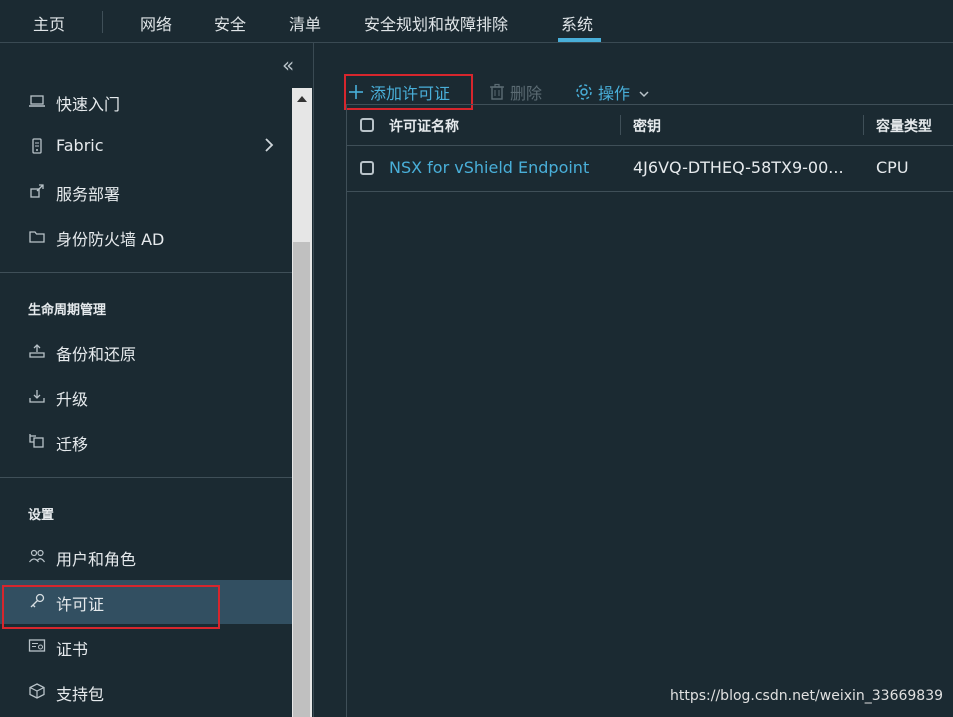 This screenshot has width=953, height=717. I want to click on nav-tab-plan-troubleshoot: 安全规划和故障排除, so click(436, 23).